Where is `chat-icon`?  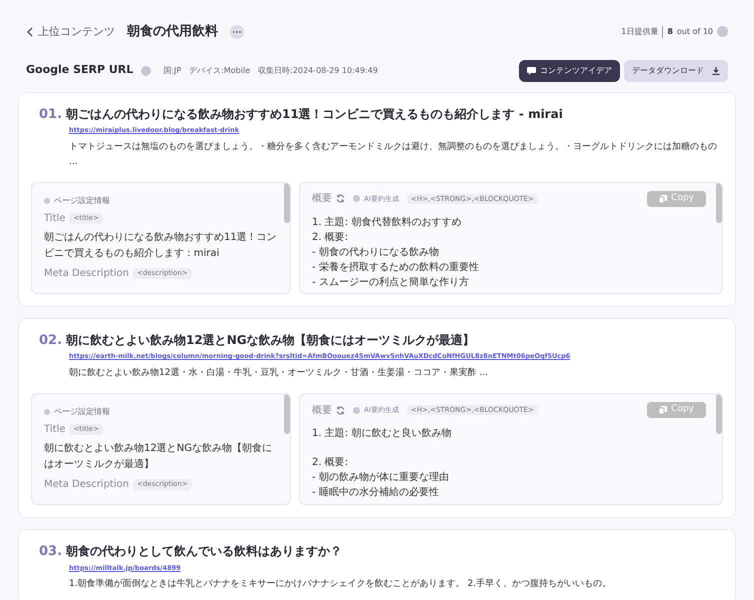
chat-icon is located at coordinates (531, 70).